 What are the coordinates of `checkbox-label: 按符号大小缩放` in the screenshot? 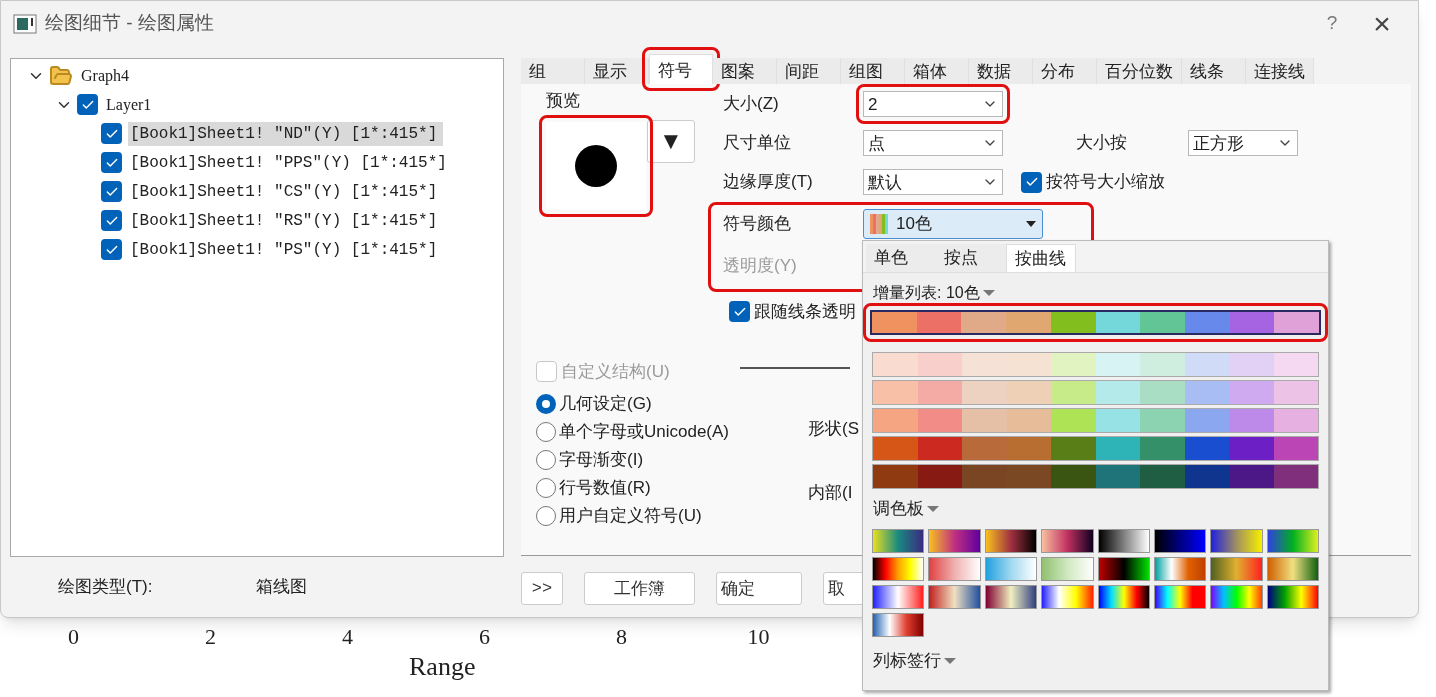 It's located at (1105, 182).